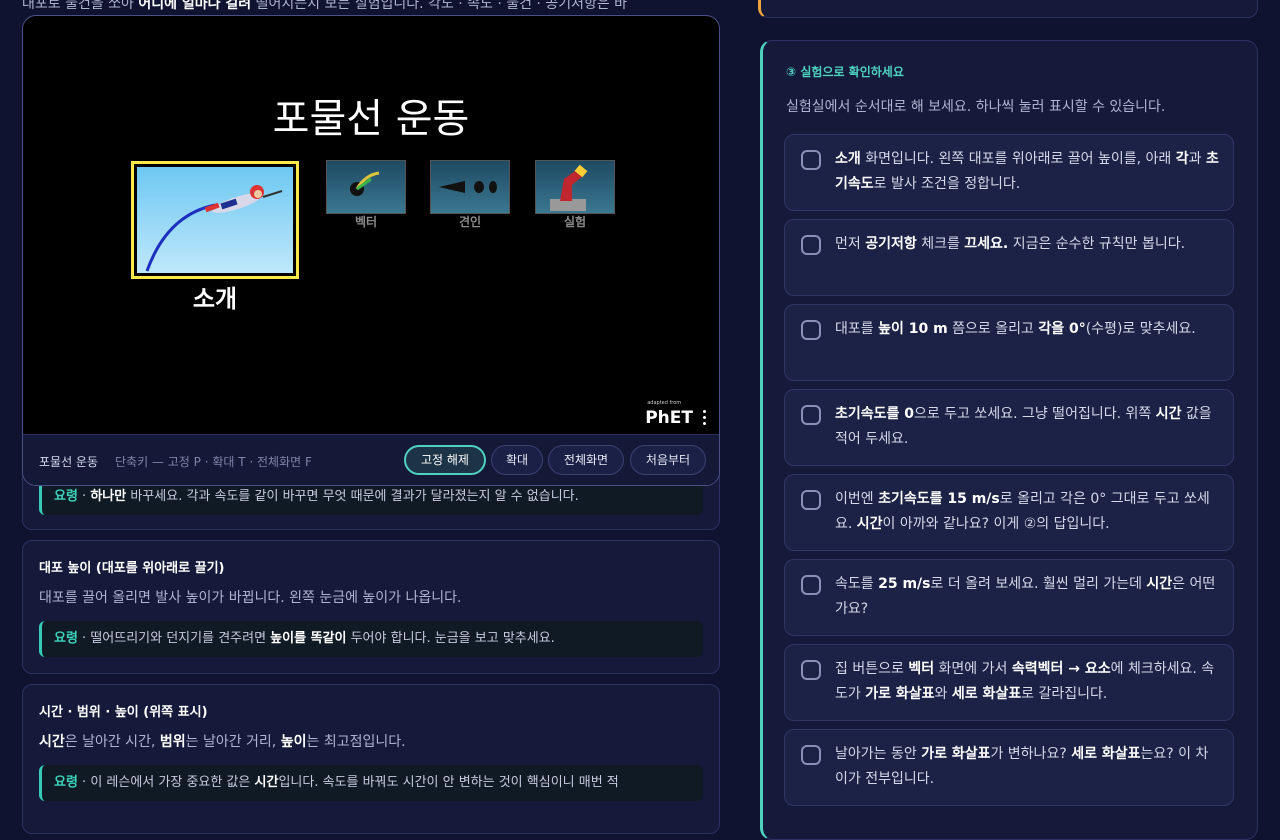 The height and width of the screenshot is (840, 1280). Describe the element at coordinates (575, 222) in the screenshot. I see `screen-lab-label: 실험` at that location.